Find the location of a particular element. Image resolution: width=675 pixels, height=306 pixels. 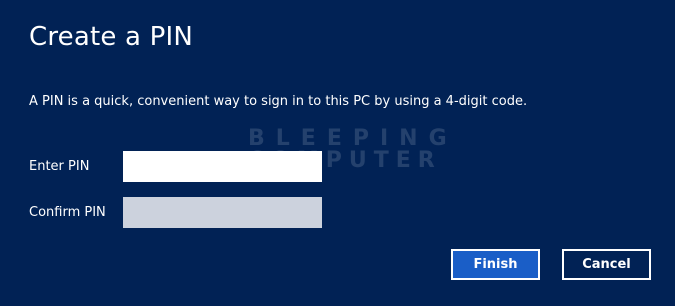

dialog-title: Create a PIN is located at coordinates (111, 37).